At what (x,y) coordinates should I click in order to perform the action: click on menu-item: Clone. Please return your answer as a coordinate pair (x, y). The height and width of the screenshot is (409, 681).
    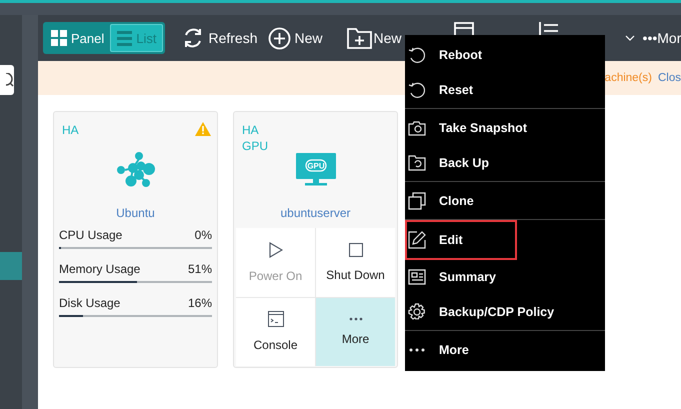
    Looking at the image, I should click on (505, 200).